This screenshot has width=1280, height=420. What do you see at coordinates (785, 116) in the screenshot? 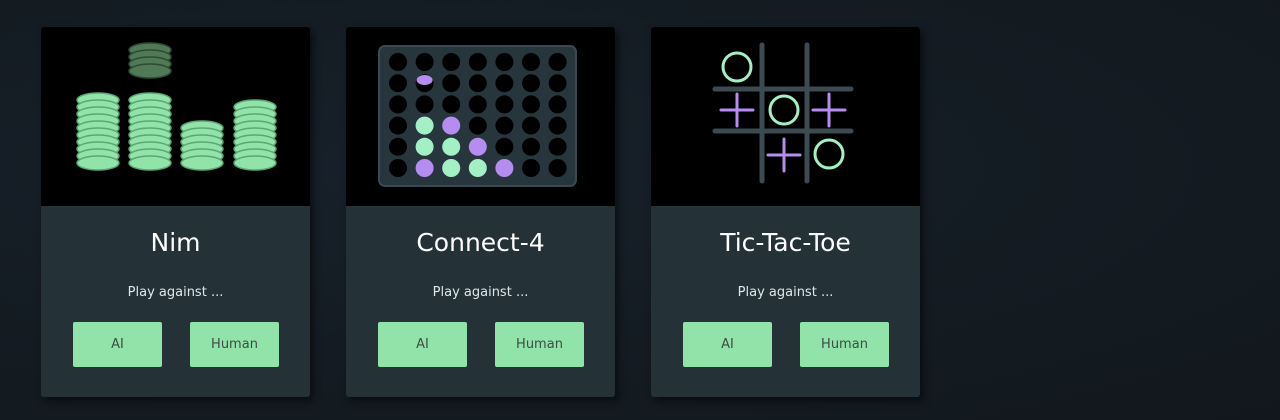
I see `tic-tac-toe-grid-icon` at bounding box center [785, 116].